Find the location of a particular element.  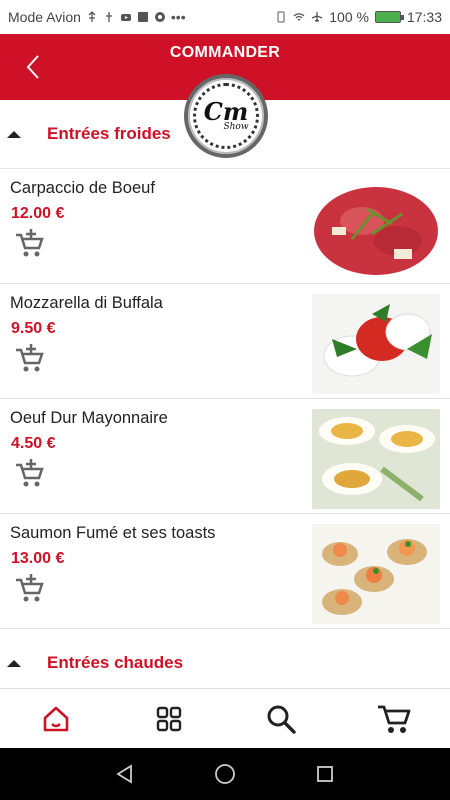

logo-main-text: Cm is located at coordinates (226, 111).